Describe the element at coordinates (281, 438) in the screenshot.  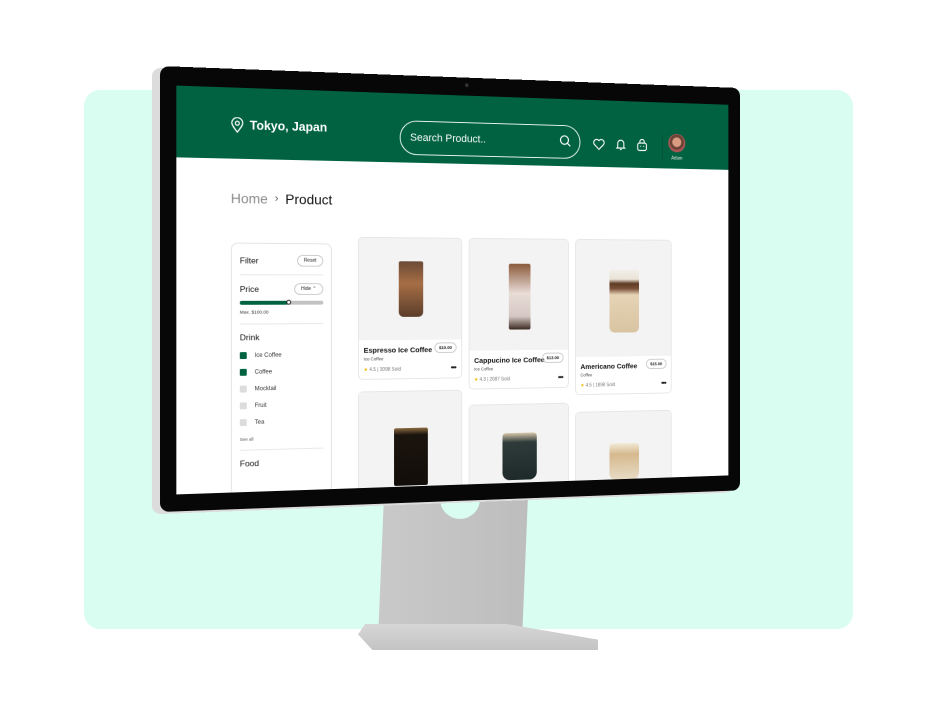
I see `see-all-link: See all` at that location.